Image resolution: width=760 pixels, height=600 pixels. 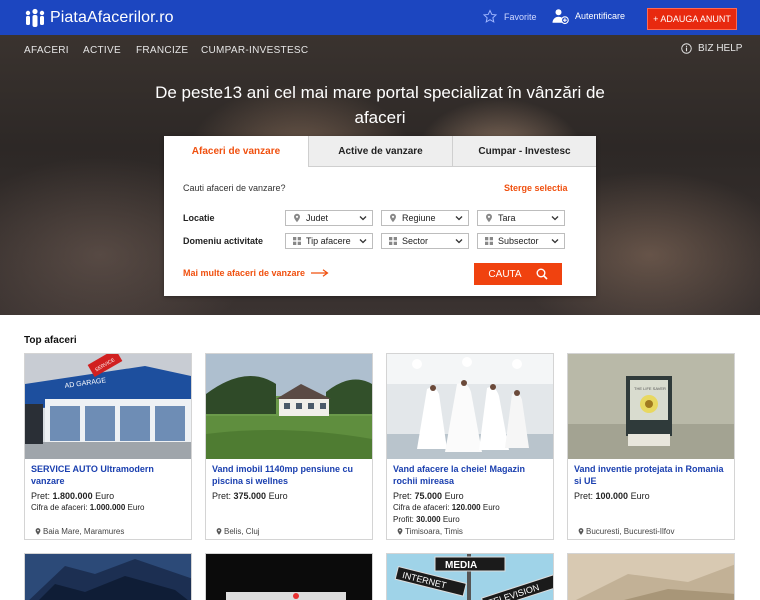 I want to click on price-value: 375.000, so click(x=250, y=496).